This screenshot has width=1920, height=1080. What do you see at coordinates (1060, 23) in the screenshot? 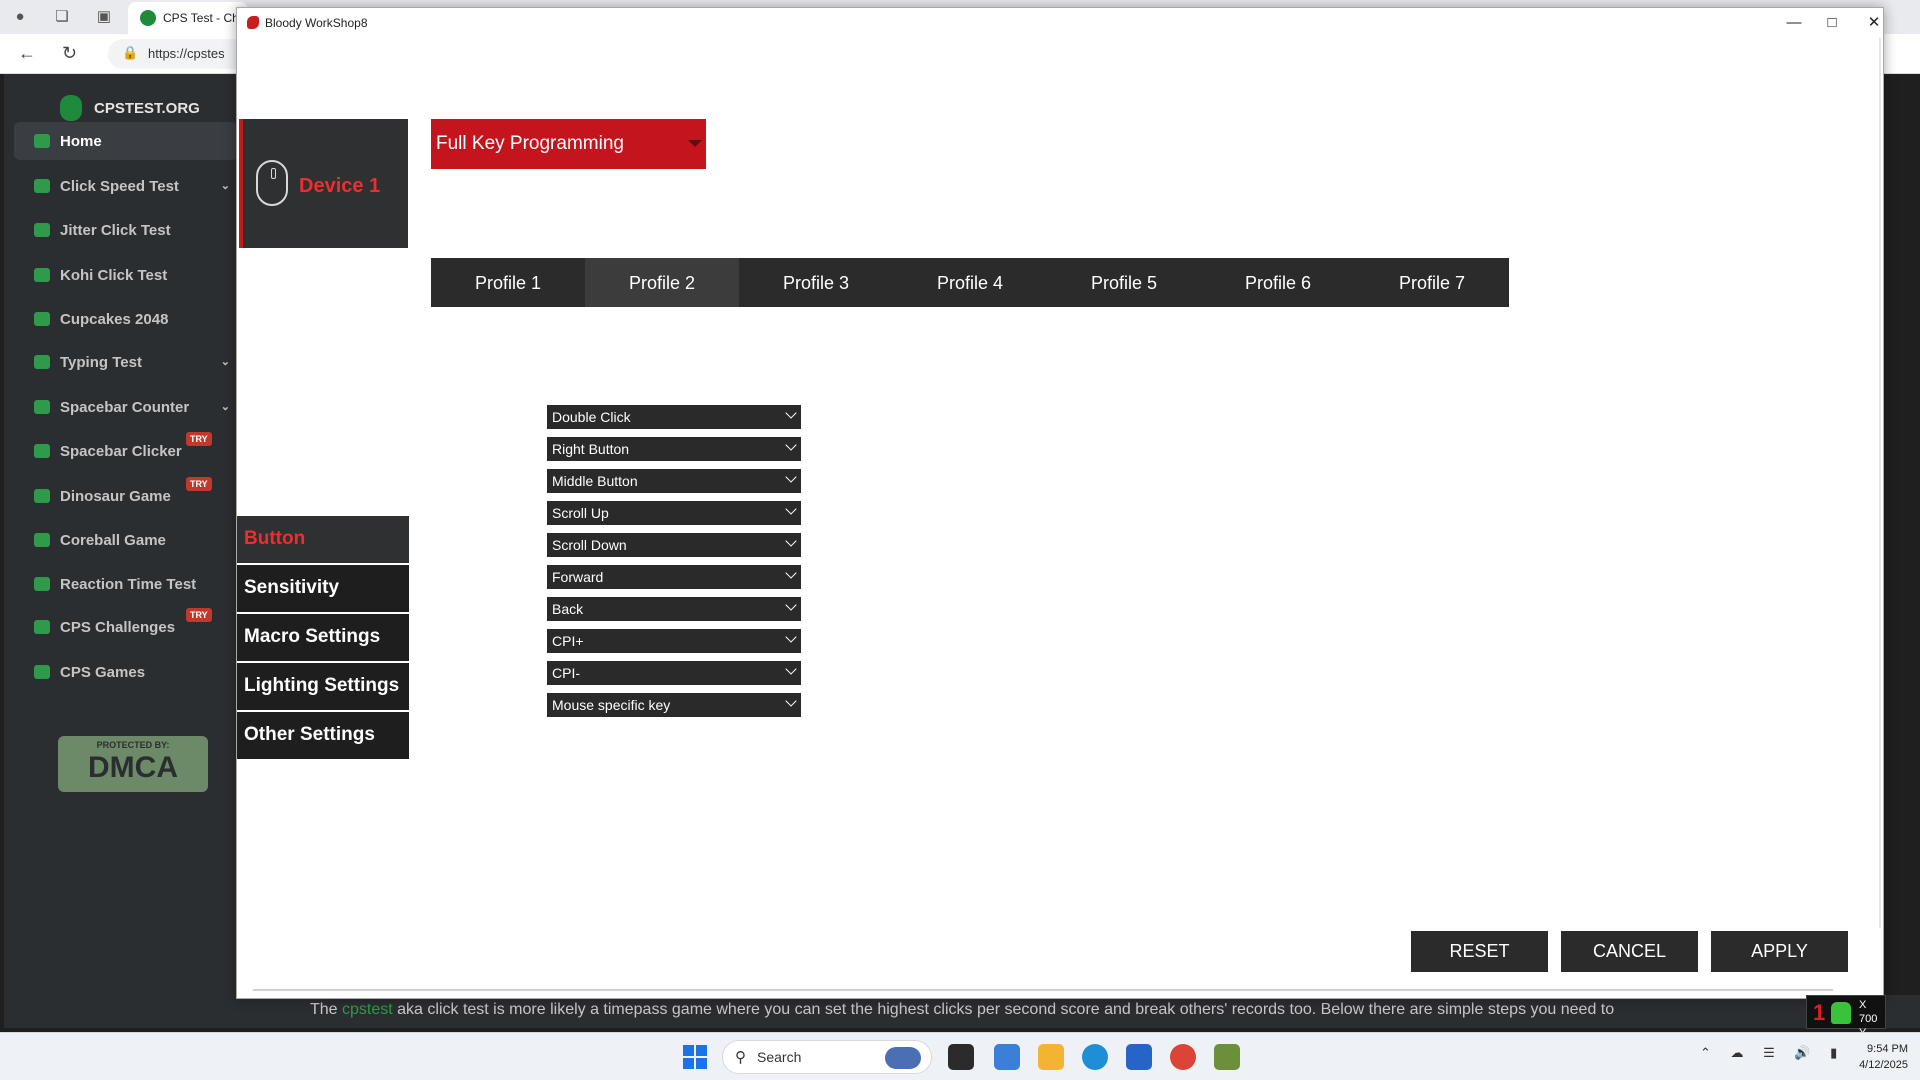
I see `app-titlebar: Bloody WorkShop8 — □ ✕` at bounding box center [1060, 23].